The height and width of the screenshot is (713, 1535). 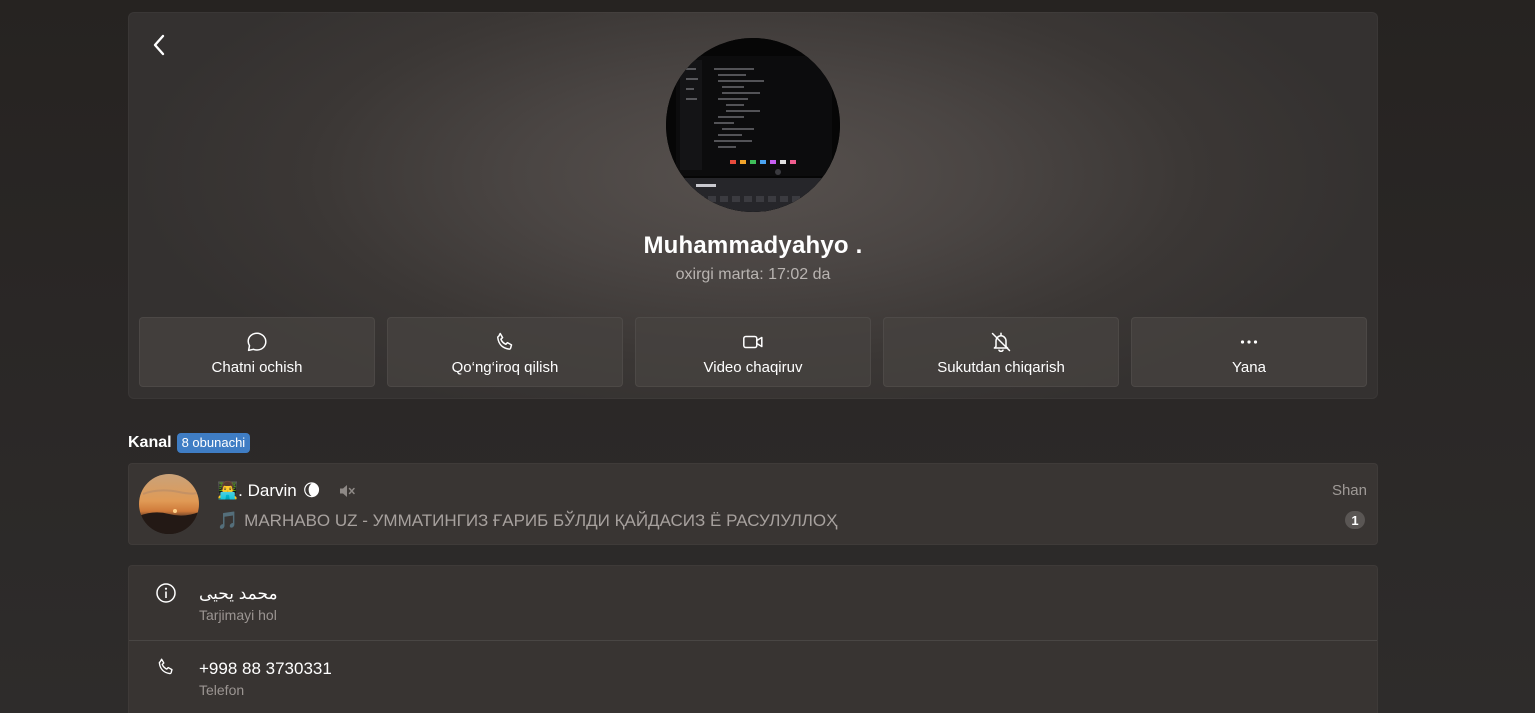 I want to click on unmute-label: Sukutdan chiqarish, so click(x=1001, y=367).